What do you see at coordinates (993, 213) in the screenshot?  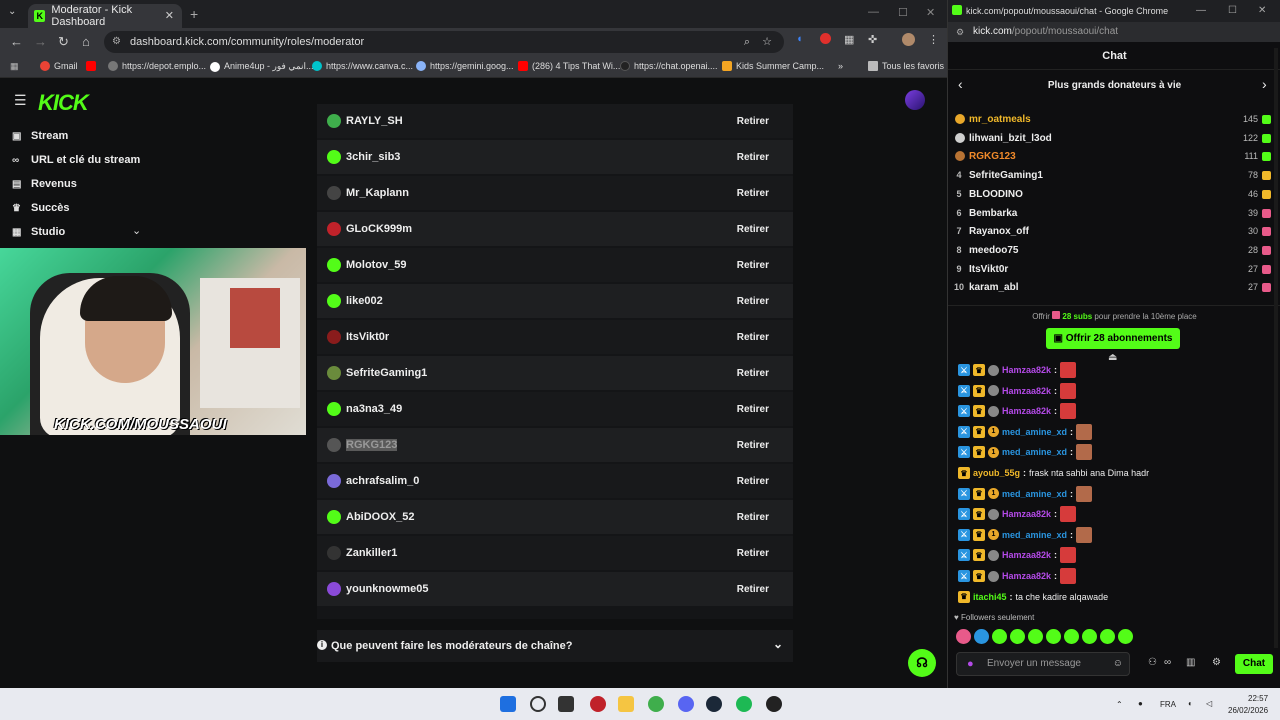 I see `leaderboard-username: Bembarka` at bounding box center [993, 213].